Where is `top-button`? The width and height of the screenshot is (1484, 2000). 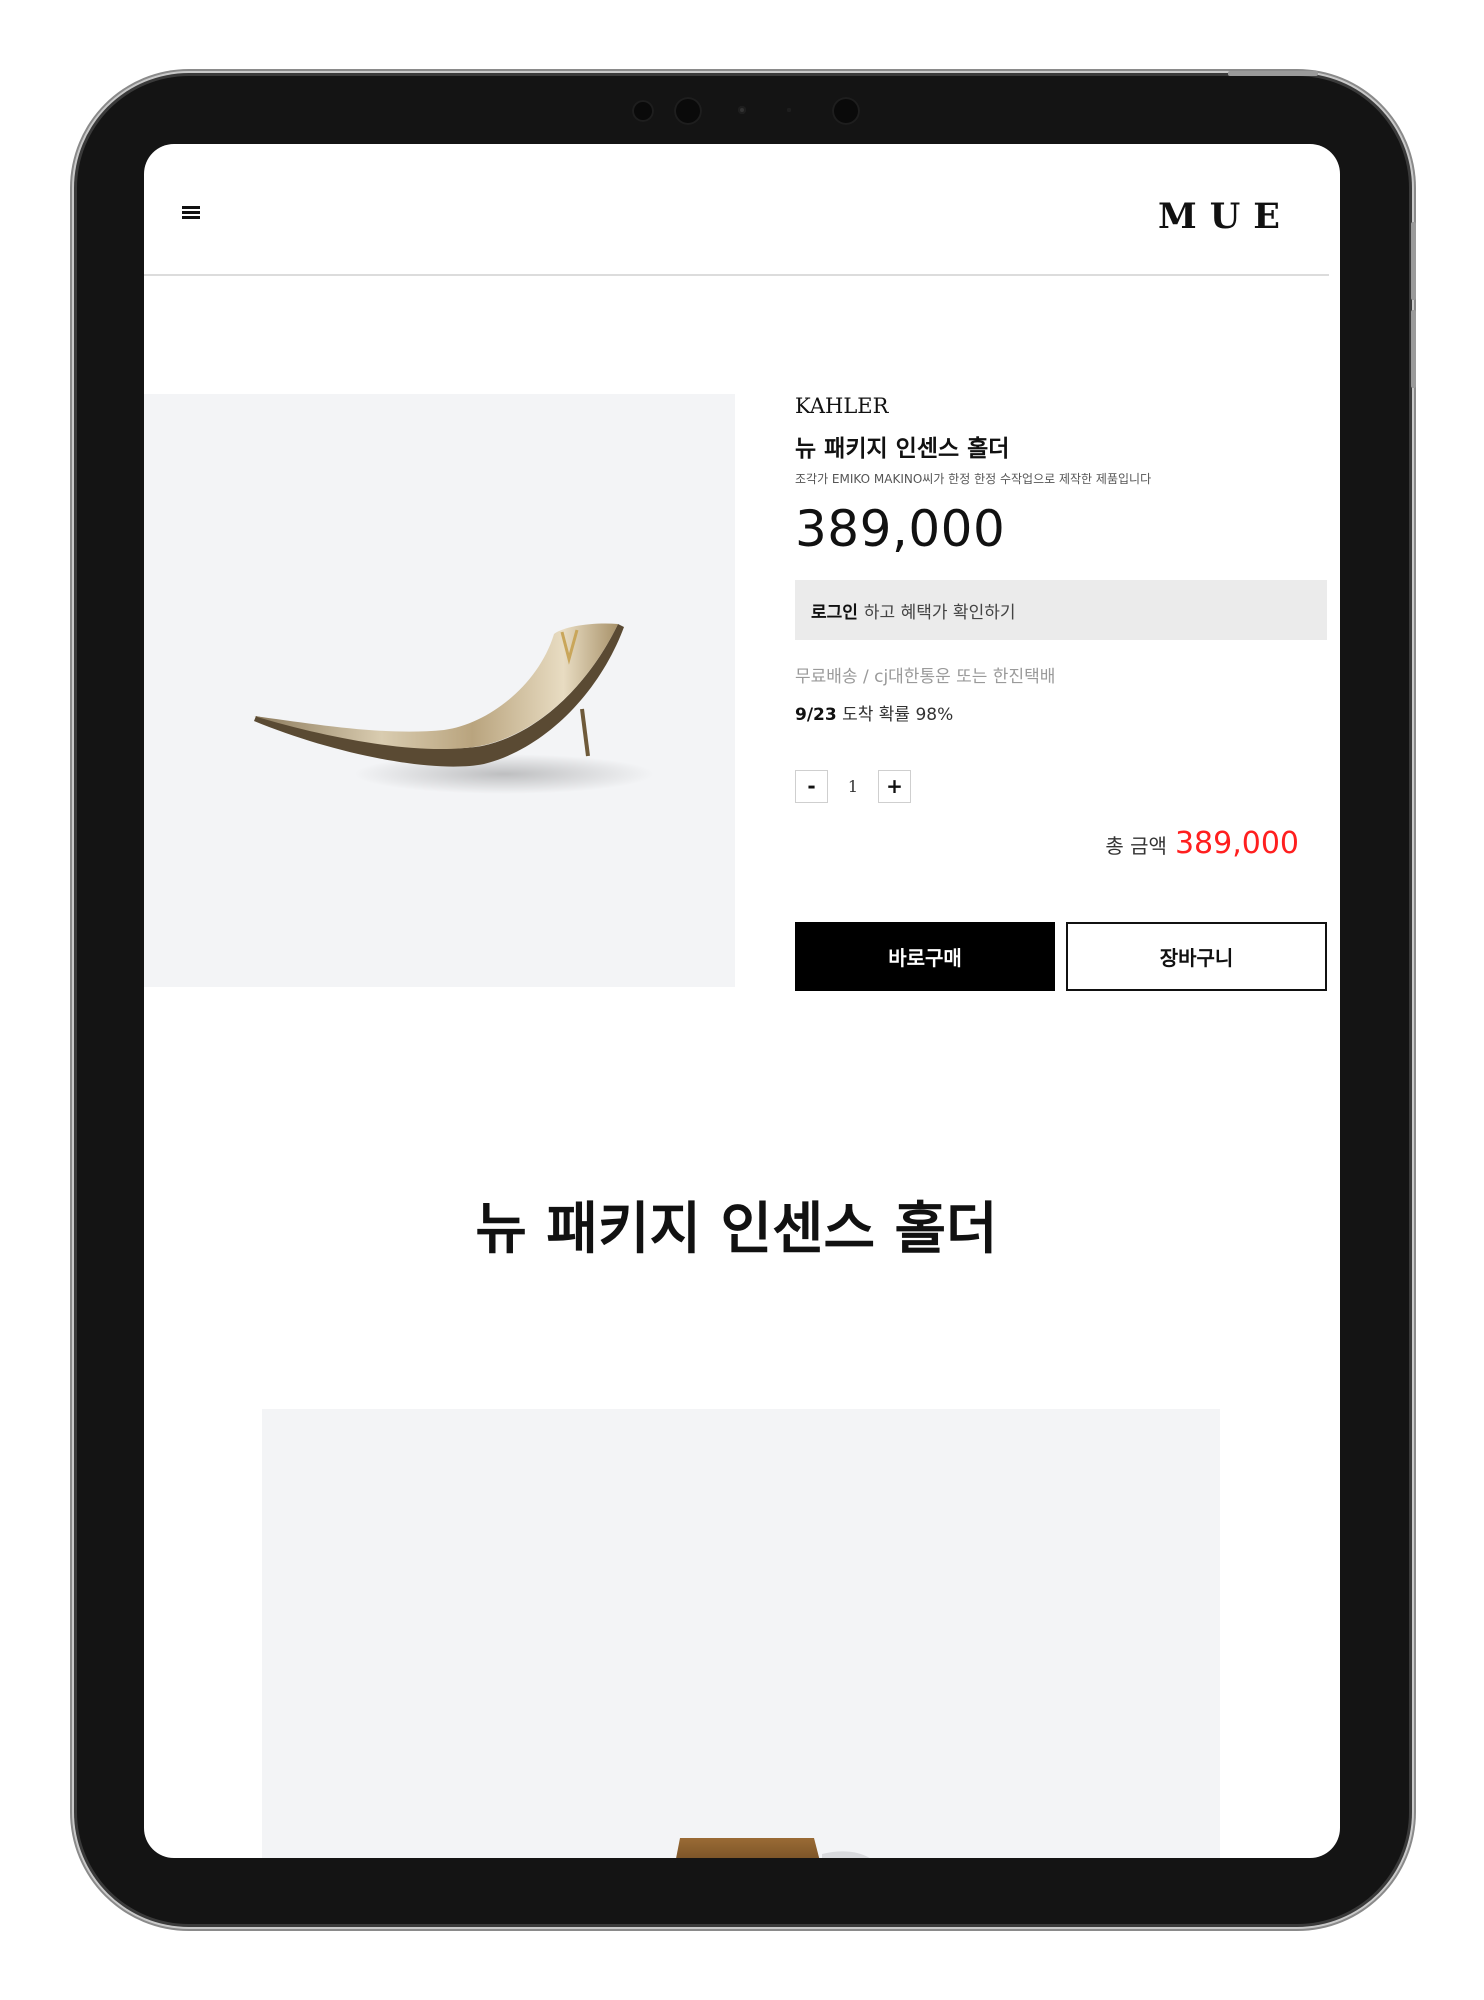 top-button is located at coordinates (1273, 73).